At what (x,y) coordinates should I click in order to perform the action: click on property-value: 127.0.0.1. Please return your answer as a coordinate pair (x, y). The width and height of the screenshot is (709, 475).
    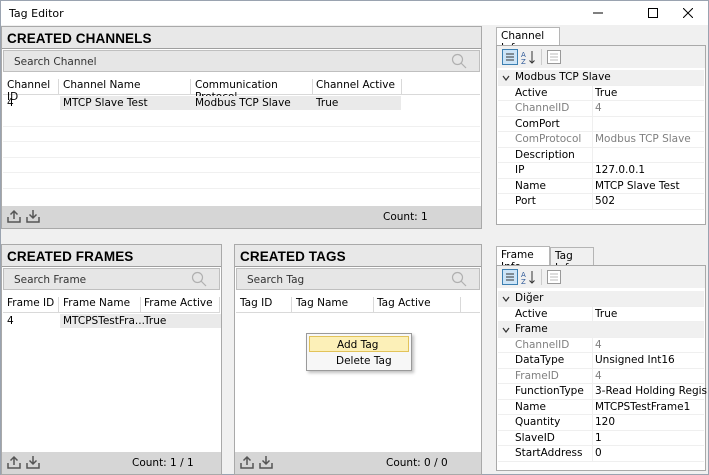
    Looking at the image, I should click on (651, 170).